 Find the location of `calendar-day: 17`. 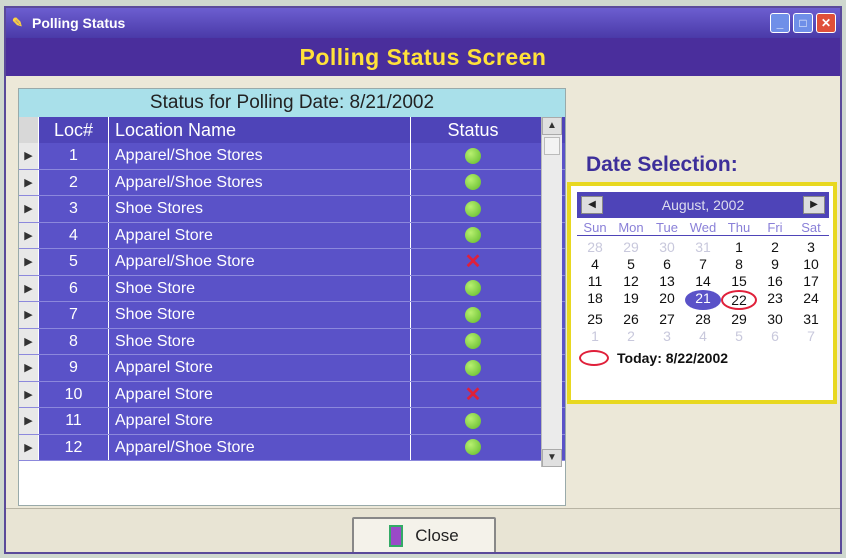

calendar-day: 17 is located at coordinates (811, 281).